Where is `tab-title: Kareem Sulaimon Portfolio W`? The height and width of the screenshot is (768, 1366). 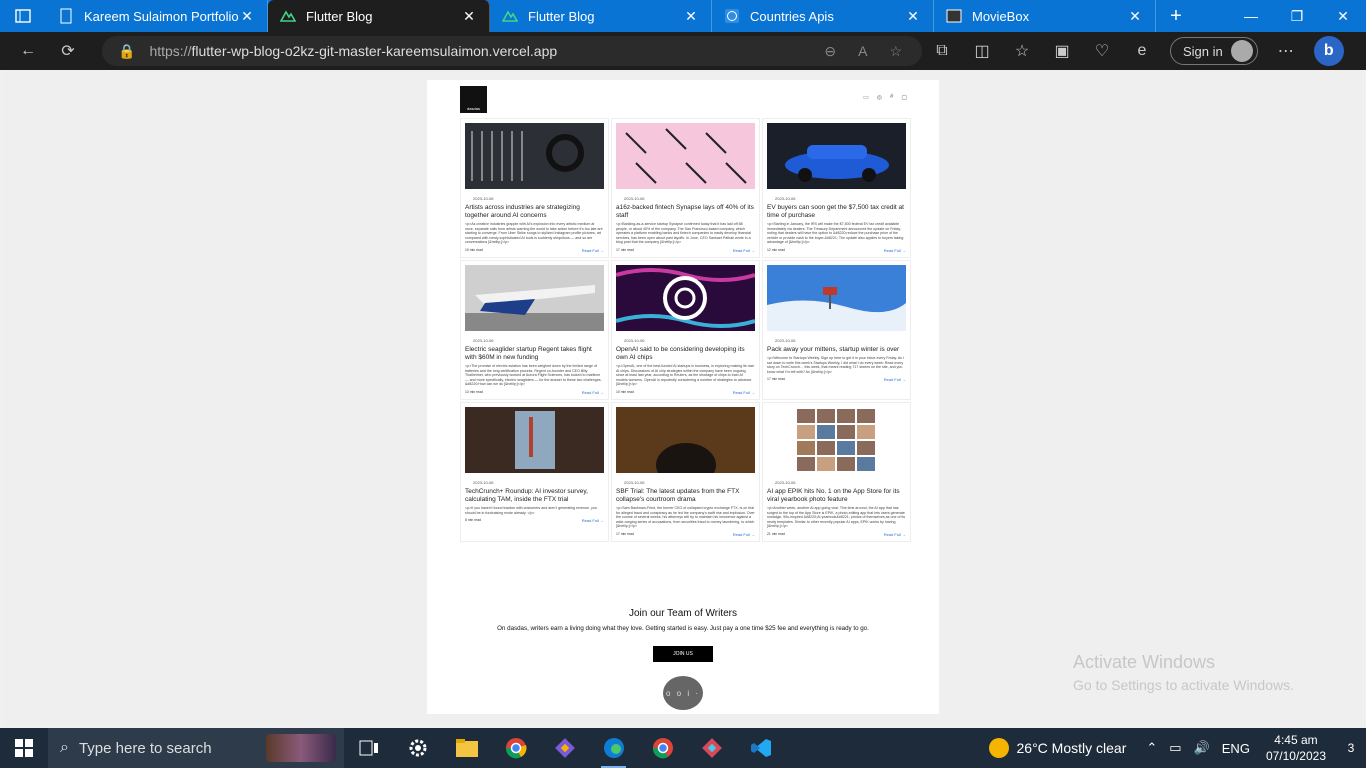
tab-title: Kareem Sulaimon Portfolio W is located at coordinates (161, 16).